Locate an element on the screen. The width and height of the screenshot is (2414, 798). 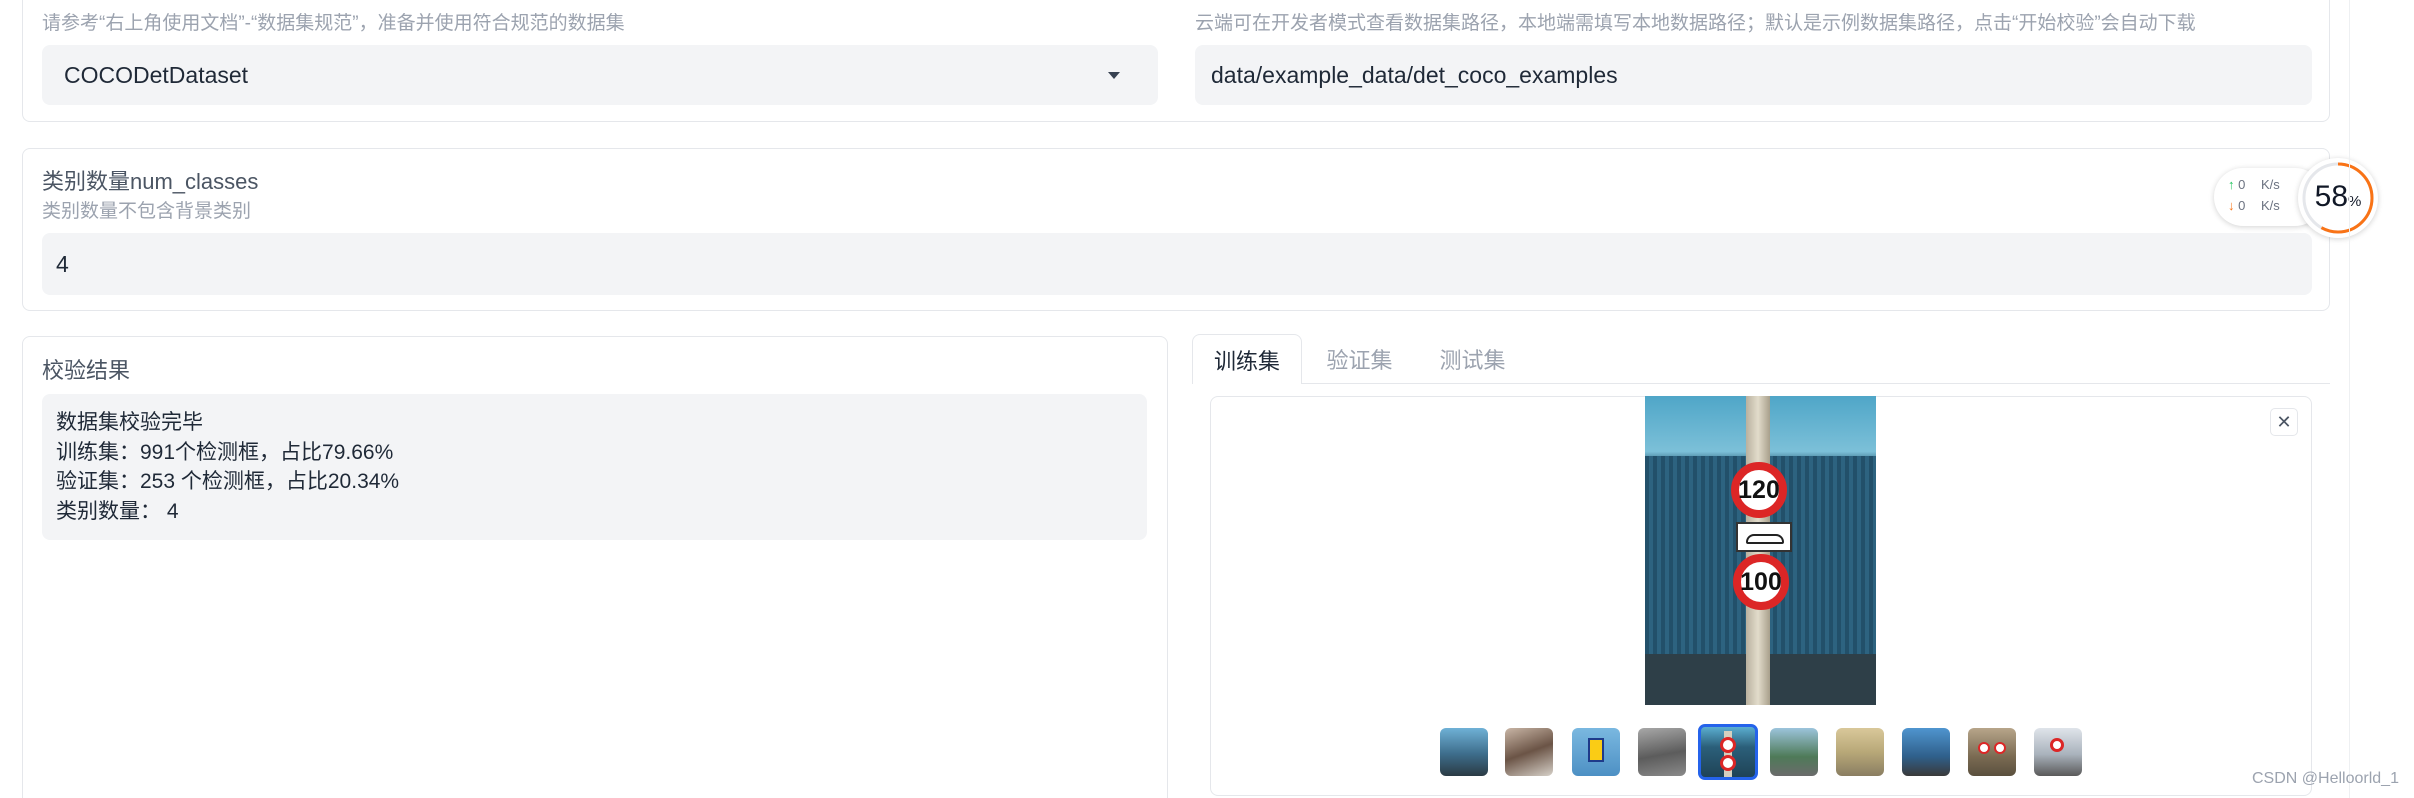
gallery-main-image: 120 100 is located at coordinates (1760, 550).